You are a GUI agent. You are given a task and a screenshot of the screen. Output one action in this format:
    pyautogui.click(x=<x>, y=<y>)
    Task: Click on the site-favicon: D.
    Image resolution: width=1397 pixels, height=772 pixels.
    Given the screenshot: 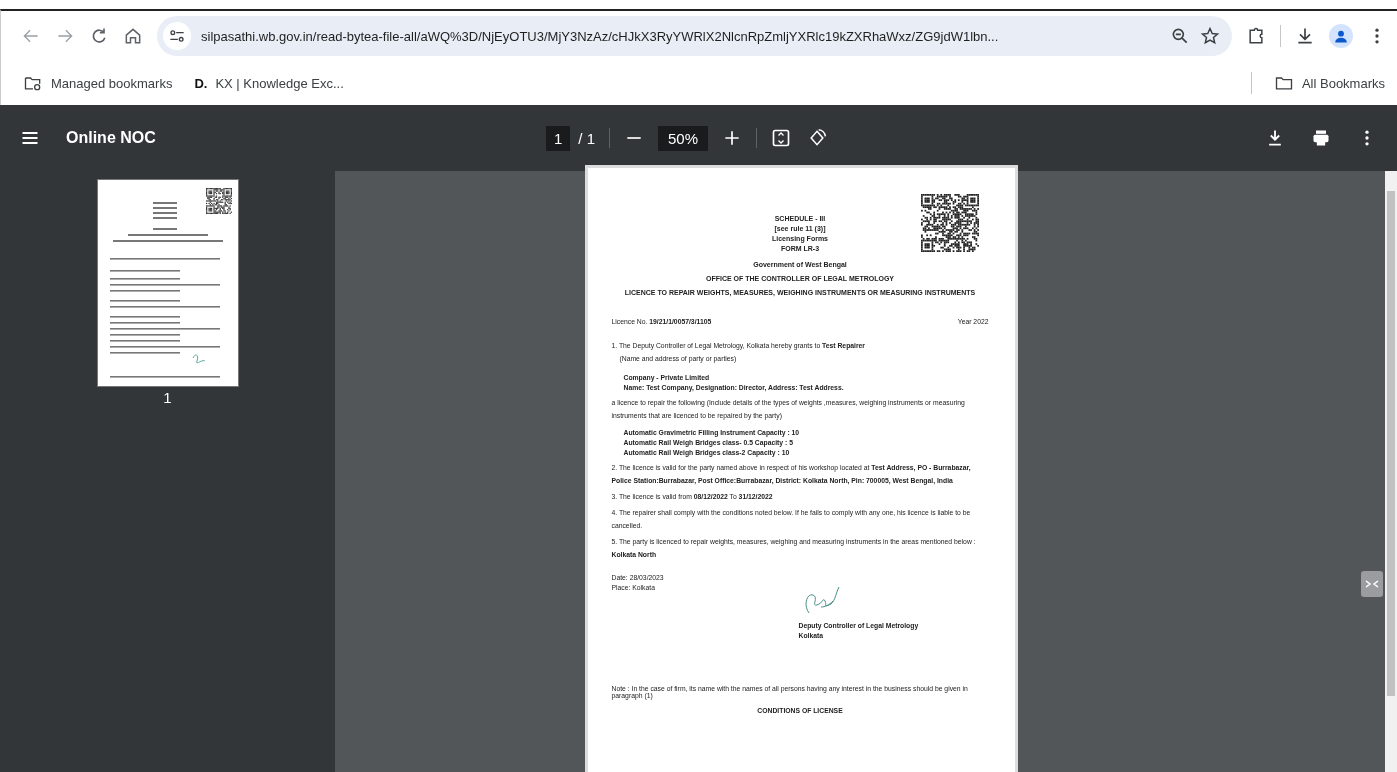 What is the action you would take?
    pyautogui.click(x=201, y=83)
    